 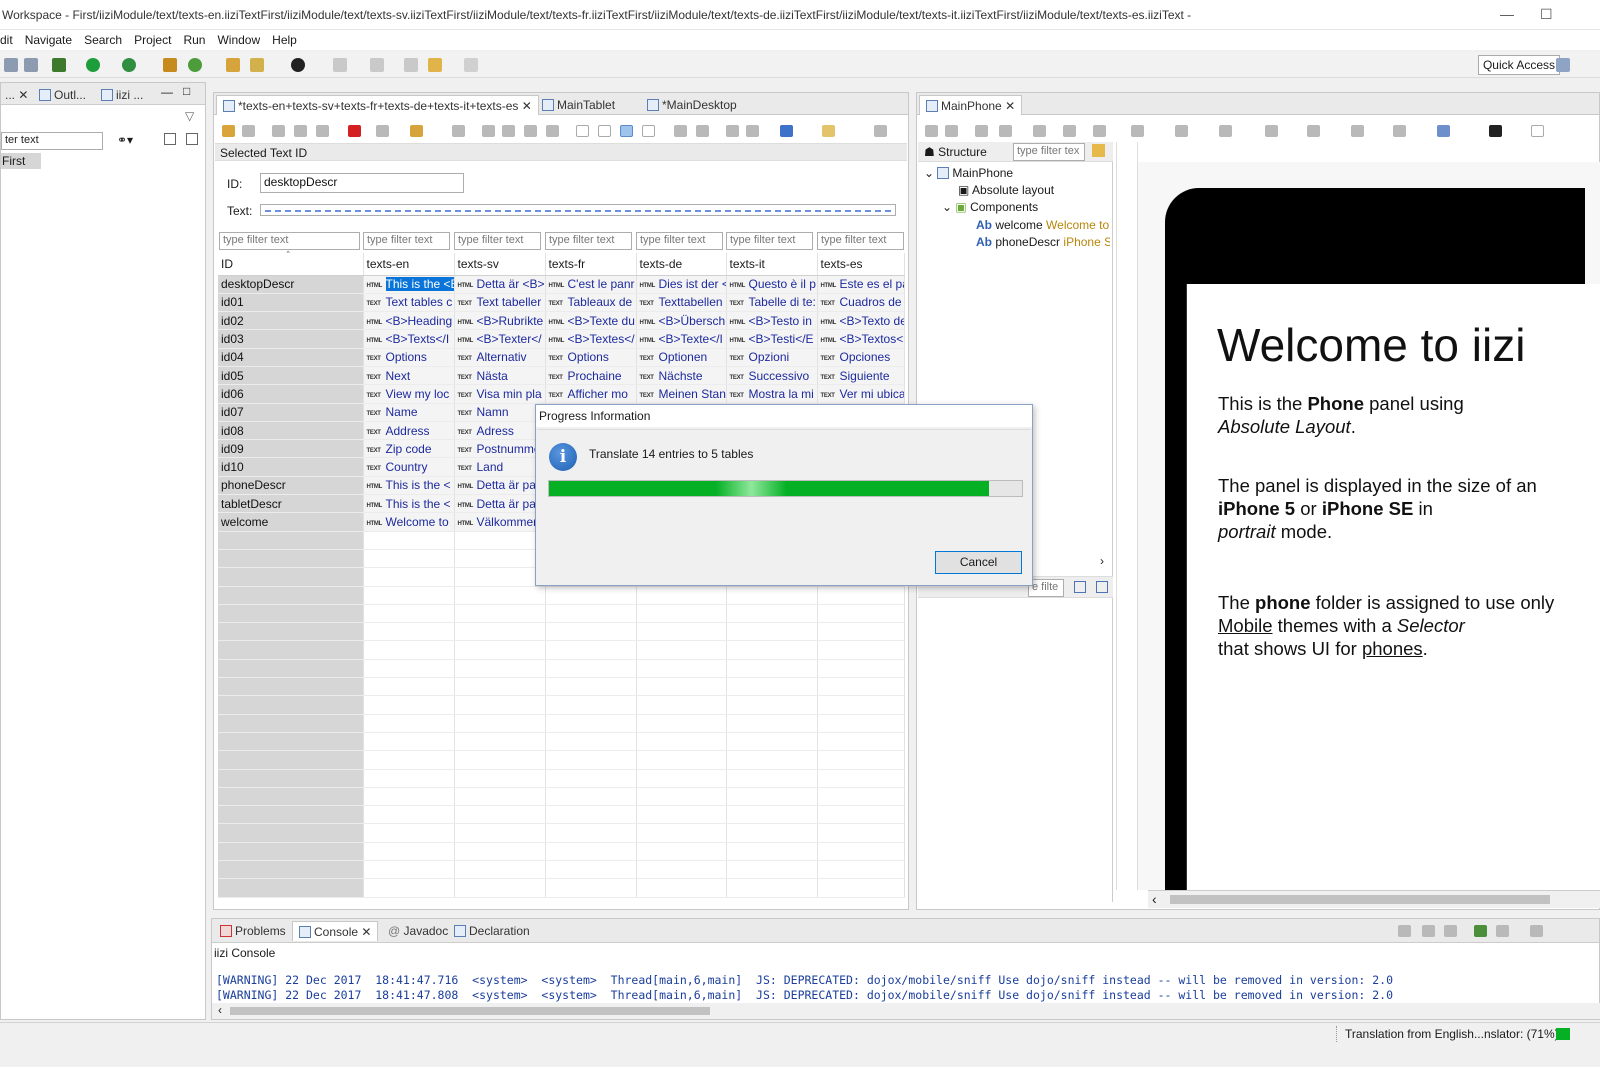 I want to click on row-id-cell: id06, so click(x=291, y=394).